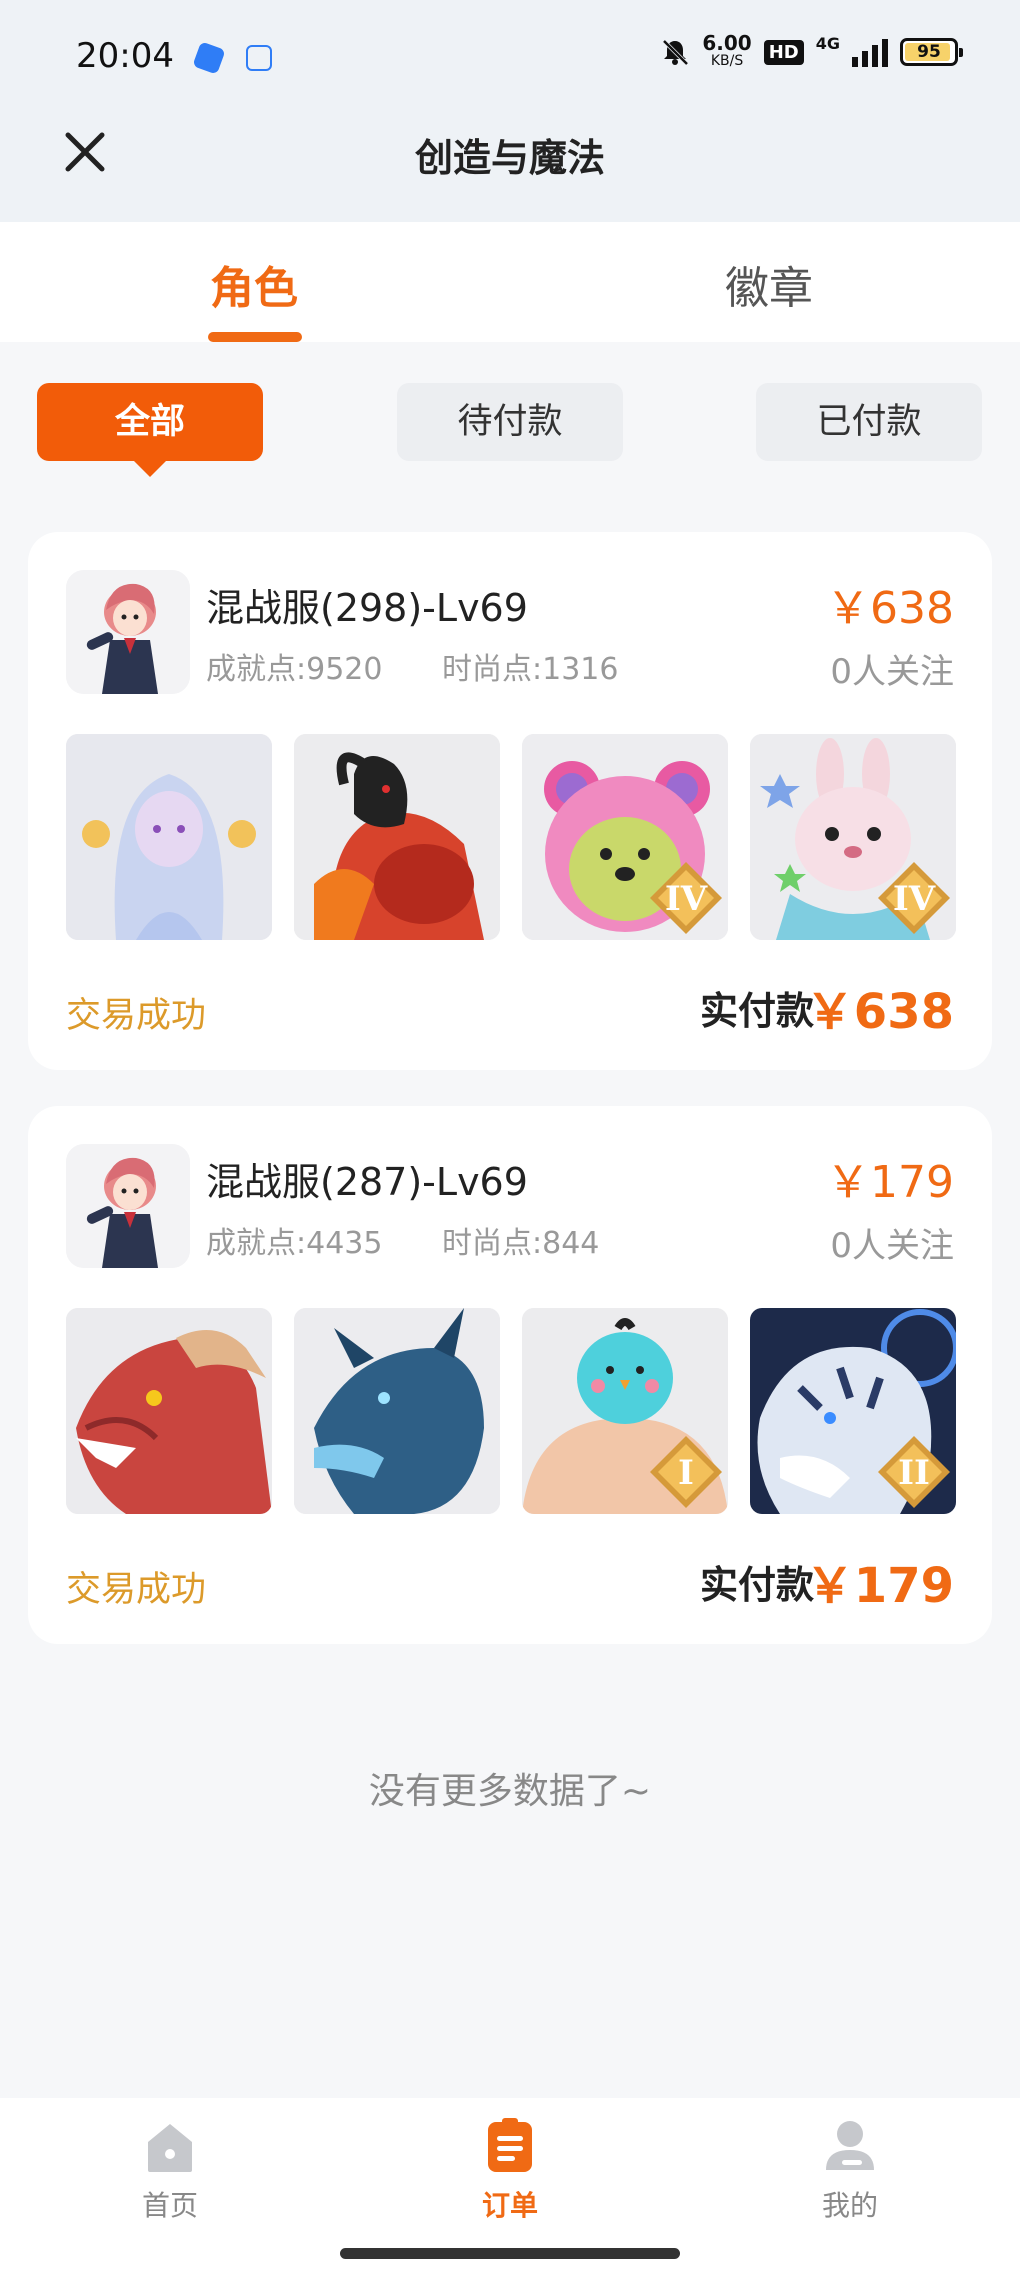 This screenshot has width=1020, height=2278. What do you see at coordinates (169, 1411) in the screenshot?
I see `red-dragon-image` at bounding box center [169, 1411].